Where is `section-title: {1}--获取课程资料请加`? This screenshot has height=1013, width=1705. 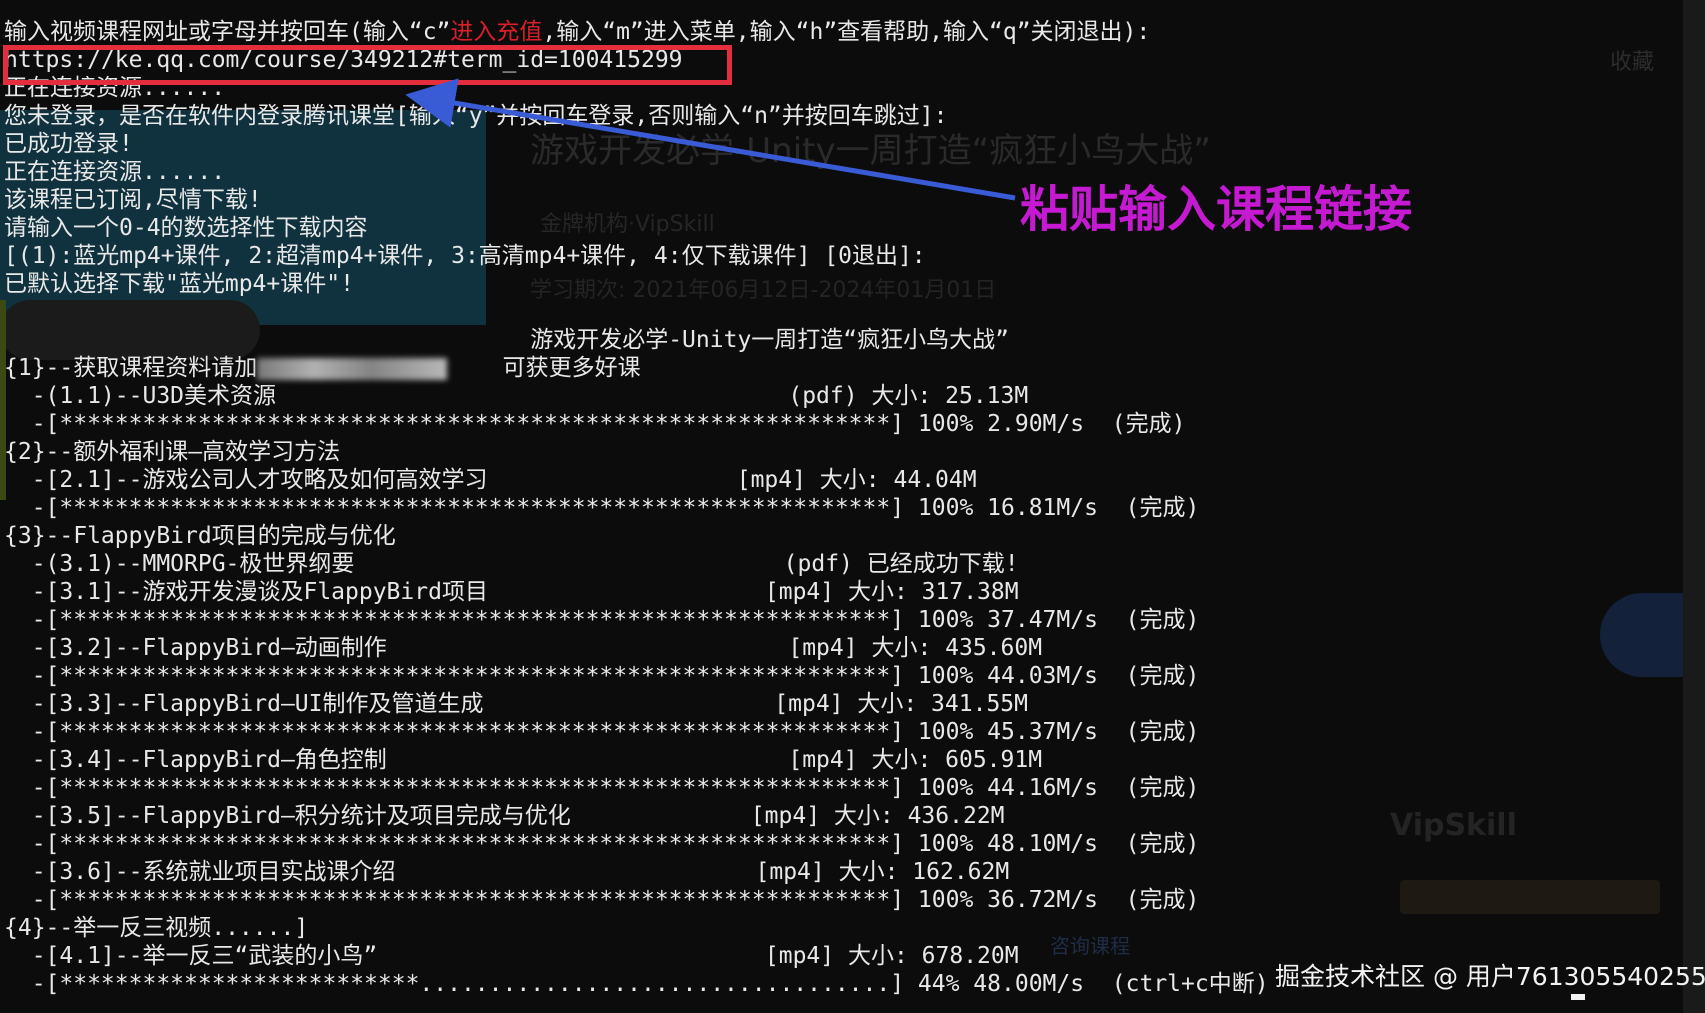 section-title: {1}--获取课程资料请加 is located at coordinates (131, 368).